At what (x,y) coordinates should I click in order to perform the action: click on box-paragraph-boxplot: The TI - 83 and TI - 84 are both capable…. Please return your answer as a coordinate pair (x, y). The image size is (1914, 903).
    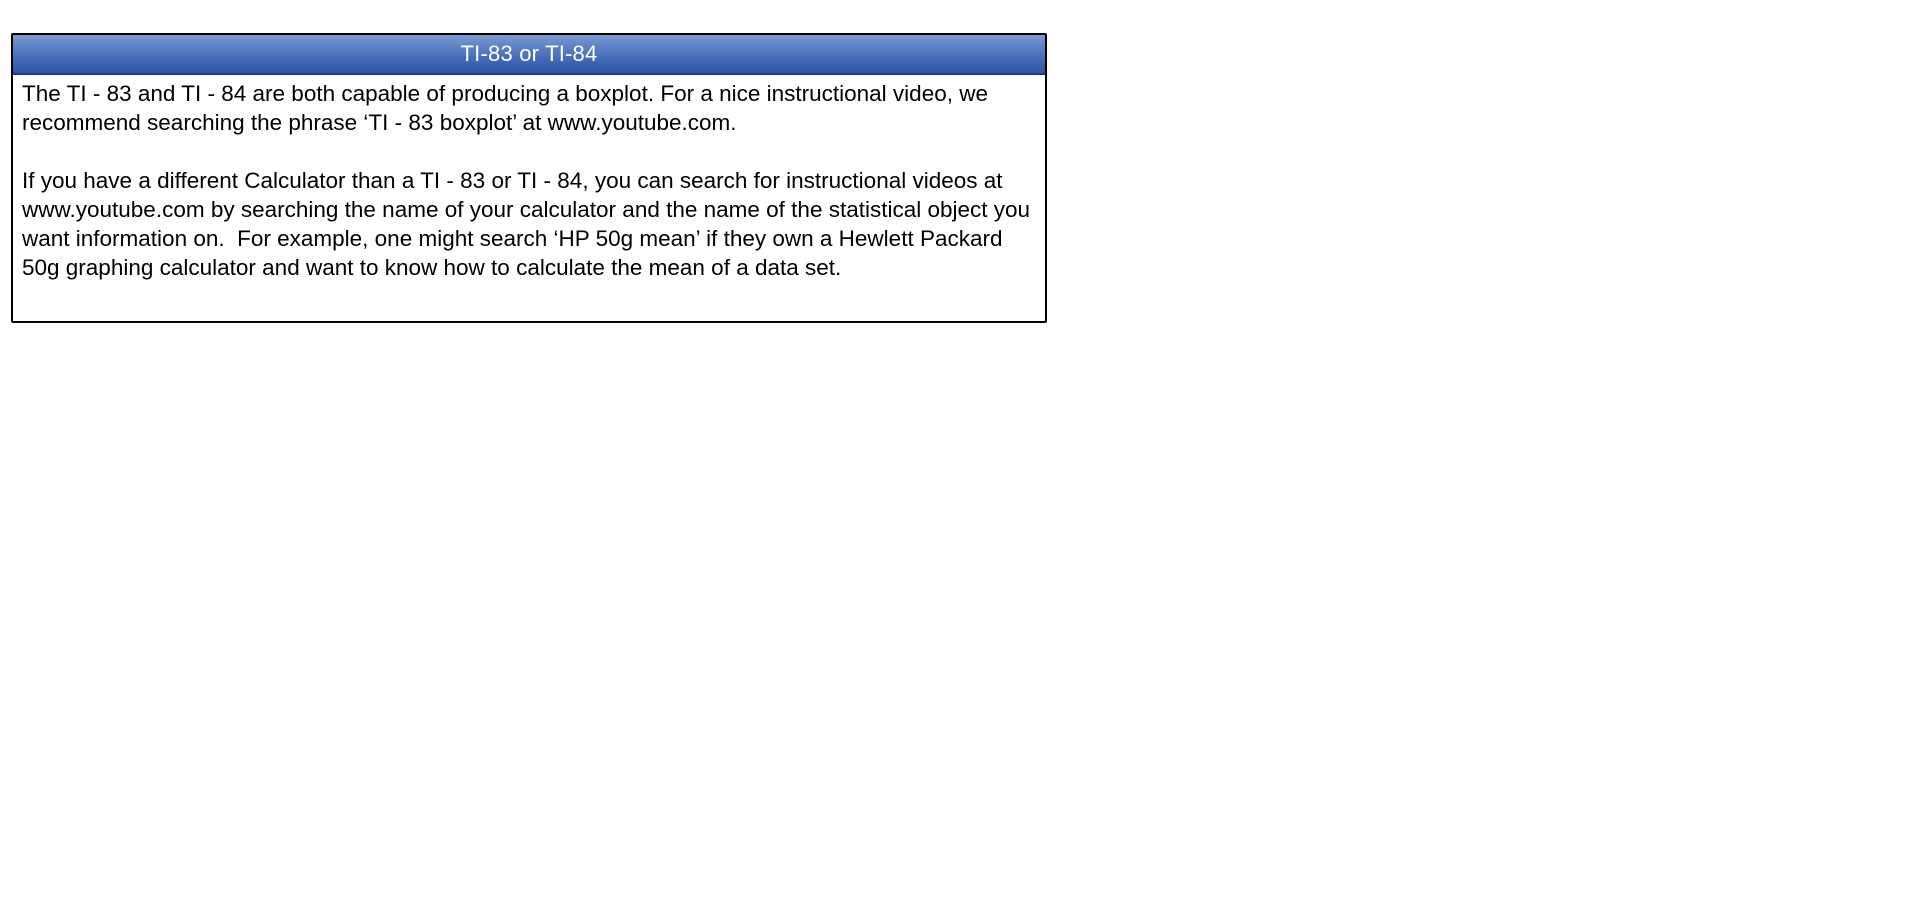
    Looking at the image, I should click on (505, 108).